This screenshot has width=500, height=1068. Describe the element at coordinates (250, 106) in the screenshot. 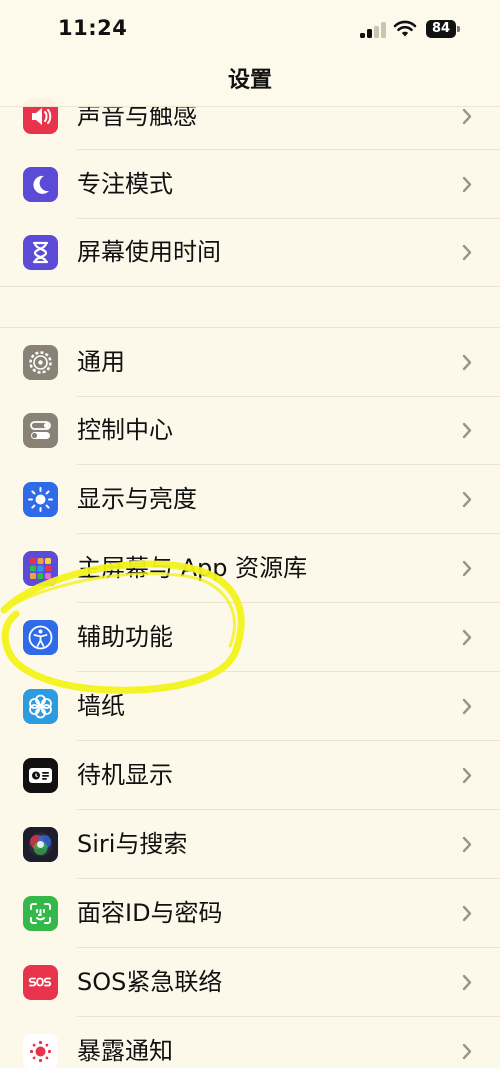

I see `header-separator` at that location.